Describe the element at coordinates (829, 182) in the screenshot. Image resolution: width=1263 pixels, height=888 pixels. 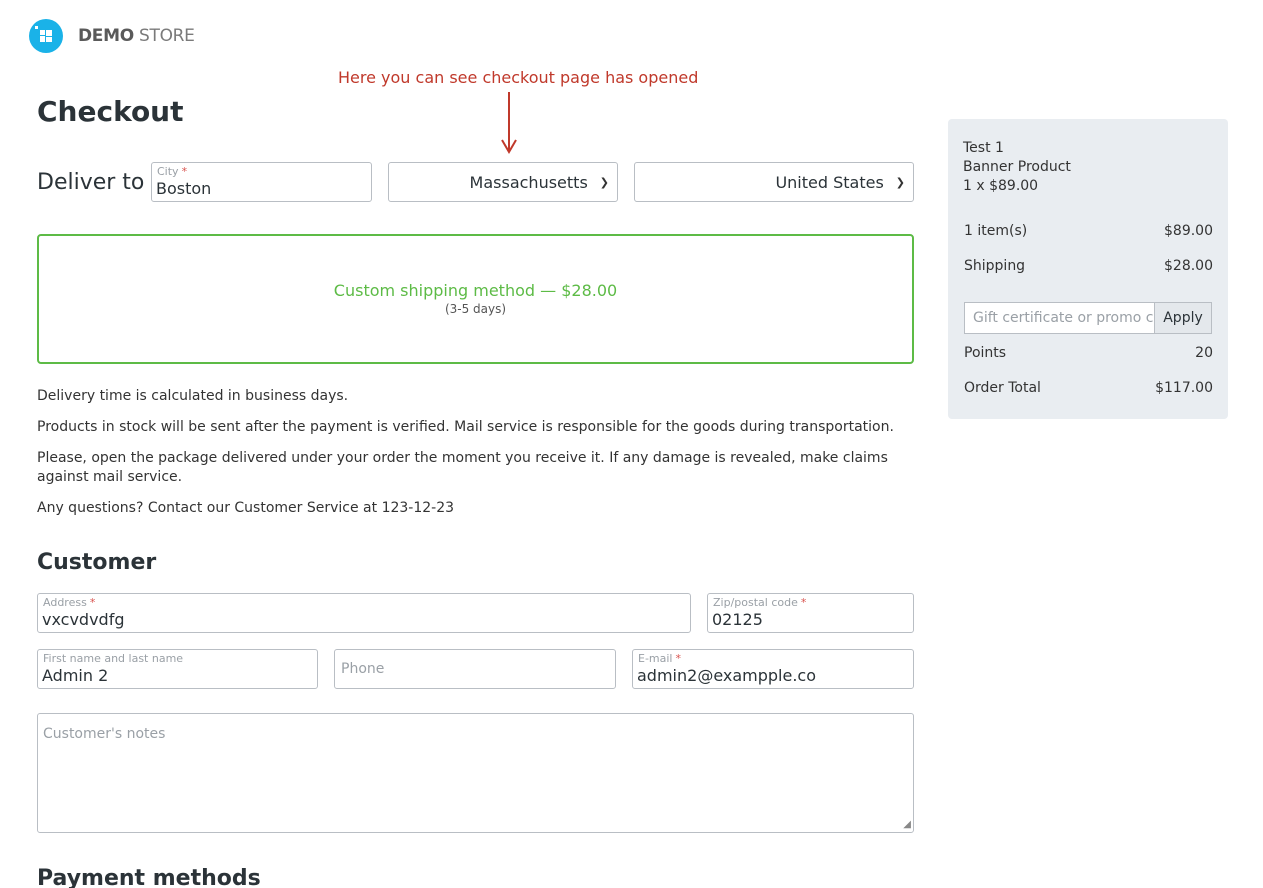
I see `country-value: United States` at that location.